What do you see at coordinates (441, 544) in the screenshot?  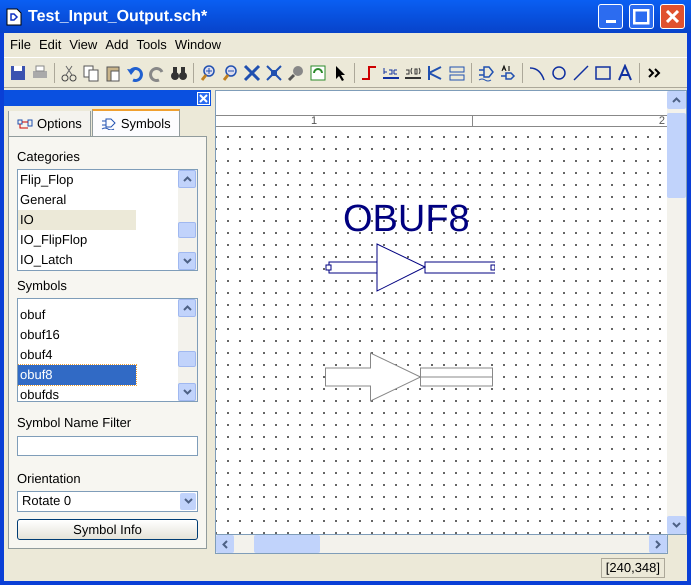 I see `horizontal-scrollbar` at bounding box center [441, 544].